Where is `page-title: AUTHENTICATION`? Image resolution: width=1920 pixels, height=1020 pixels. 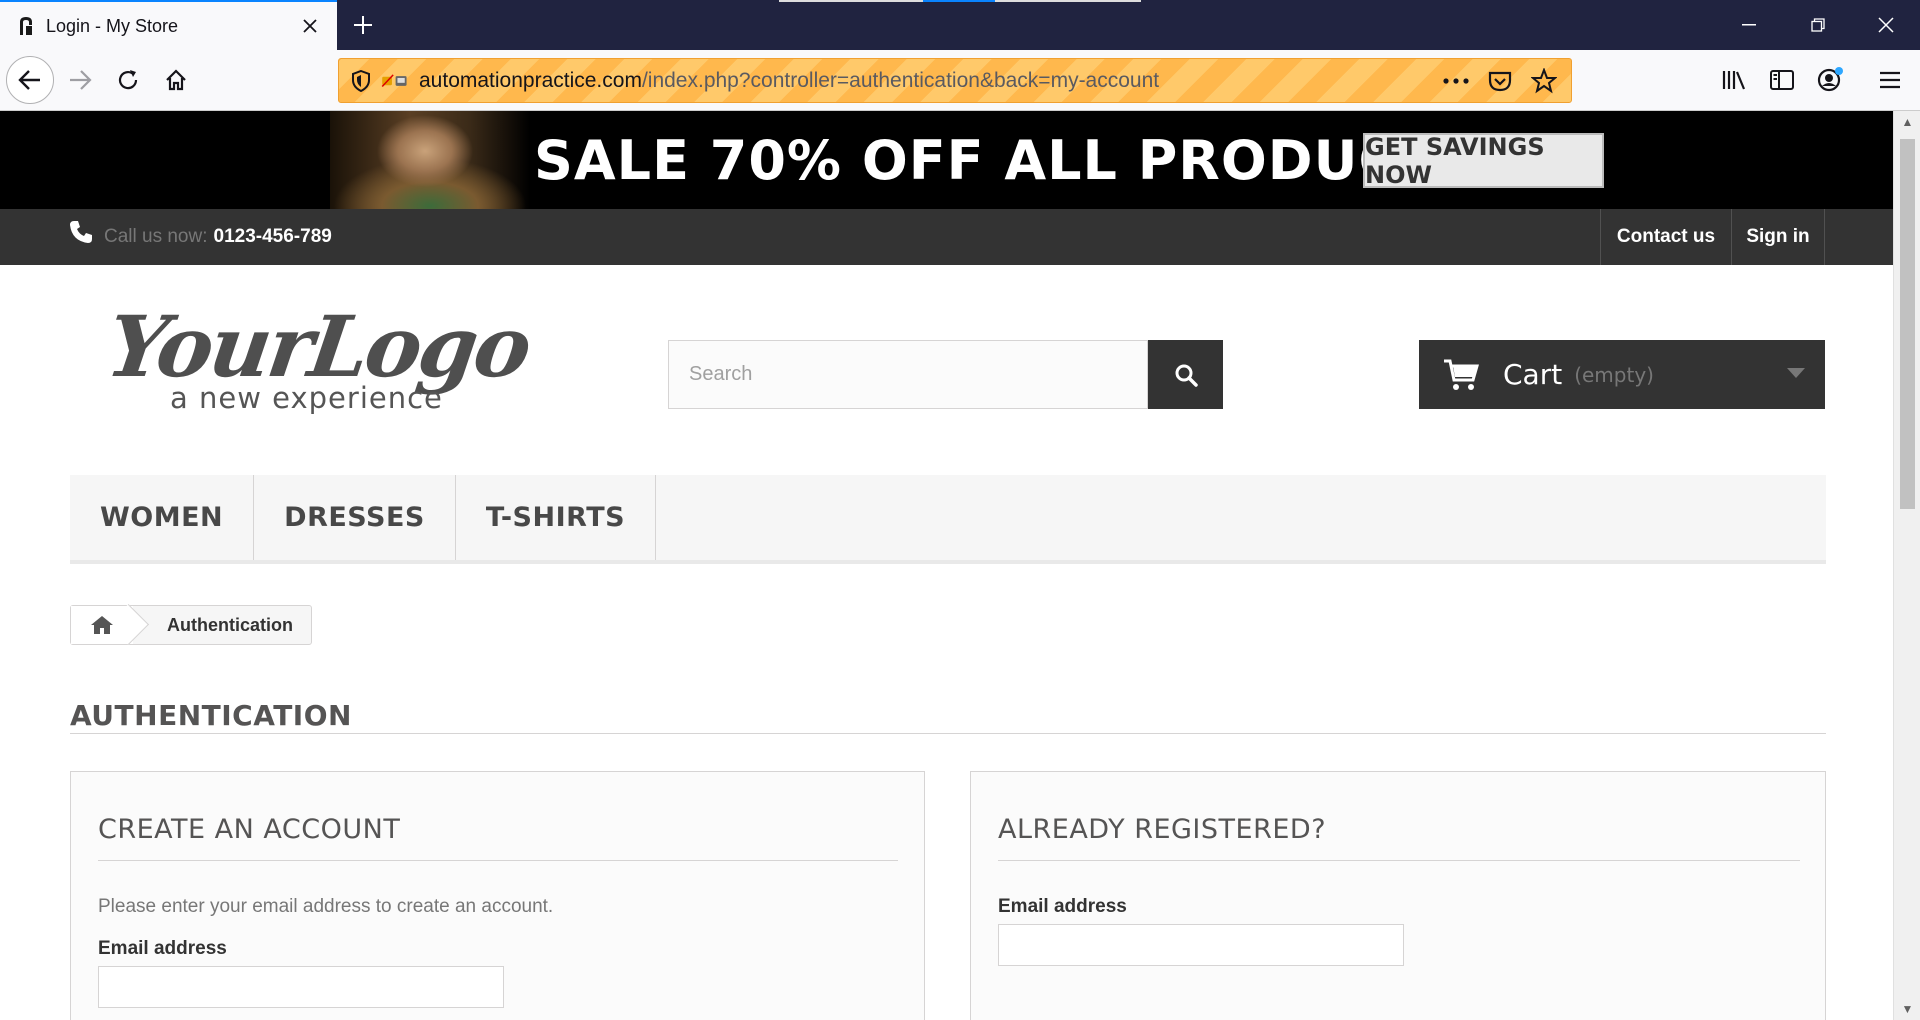
page-title: AUTHENTICATION is located at coordinates (211, 715).